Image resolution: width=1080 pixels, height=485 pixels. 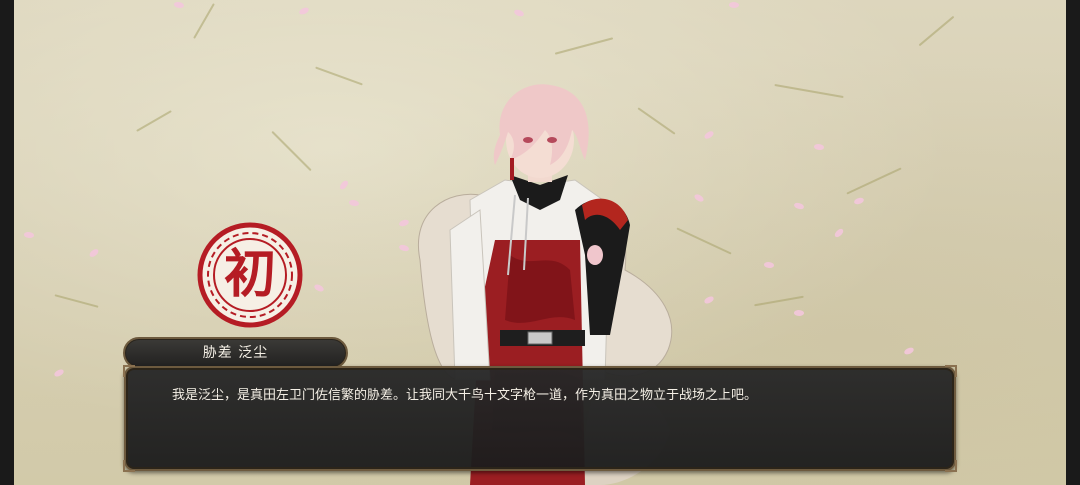 What do you see at coordinates (1073, 242) in the screenshot?
I see `right-letterbox` at bounding box center [1073, 242].